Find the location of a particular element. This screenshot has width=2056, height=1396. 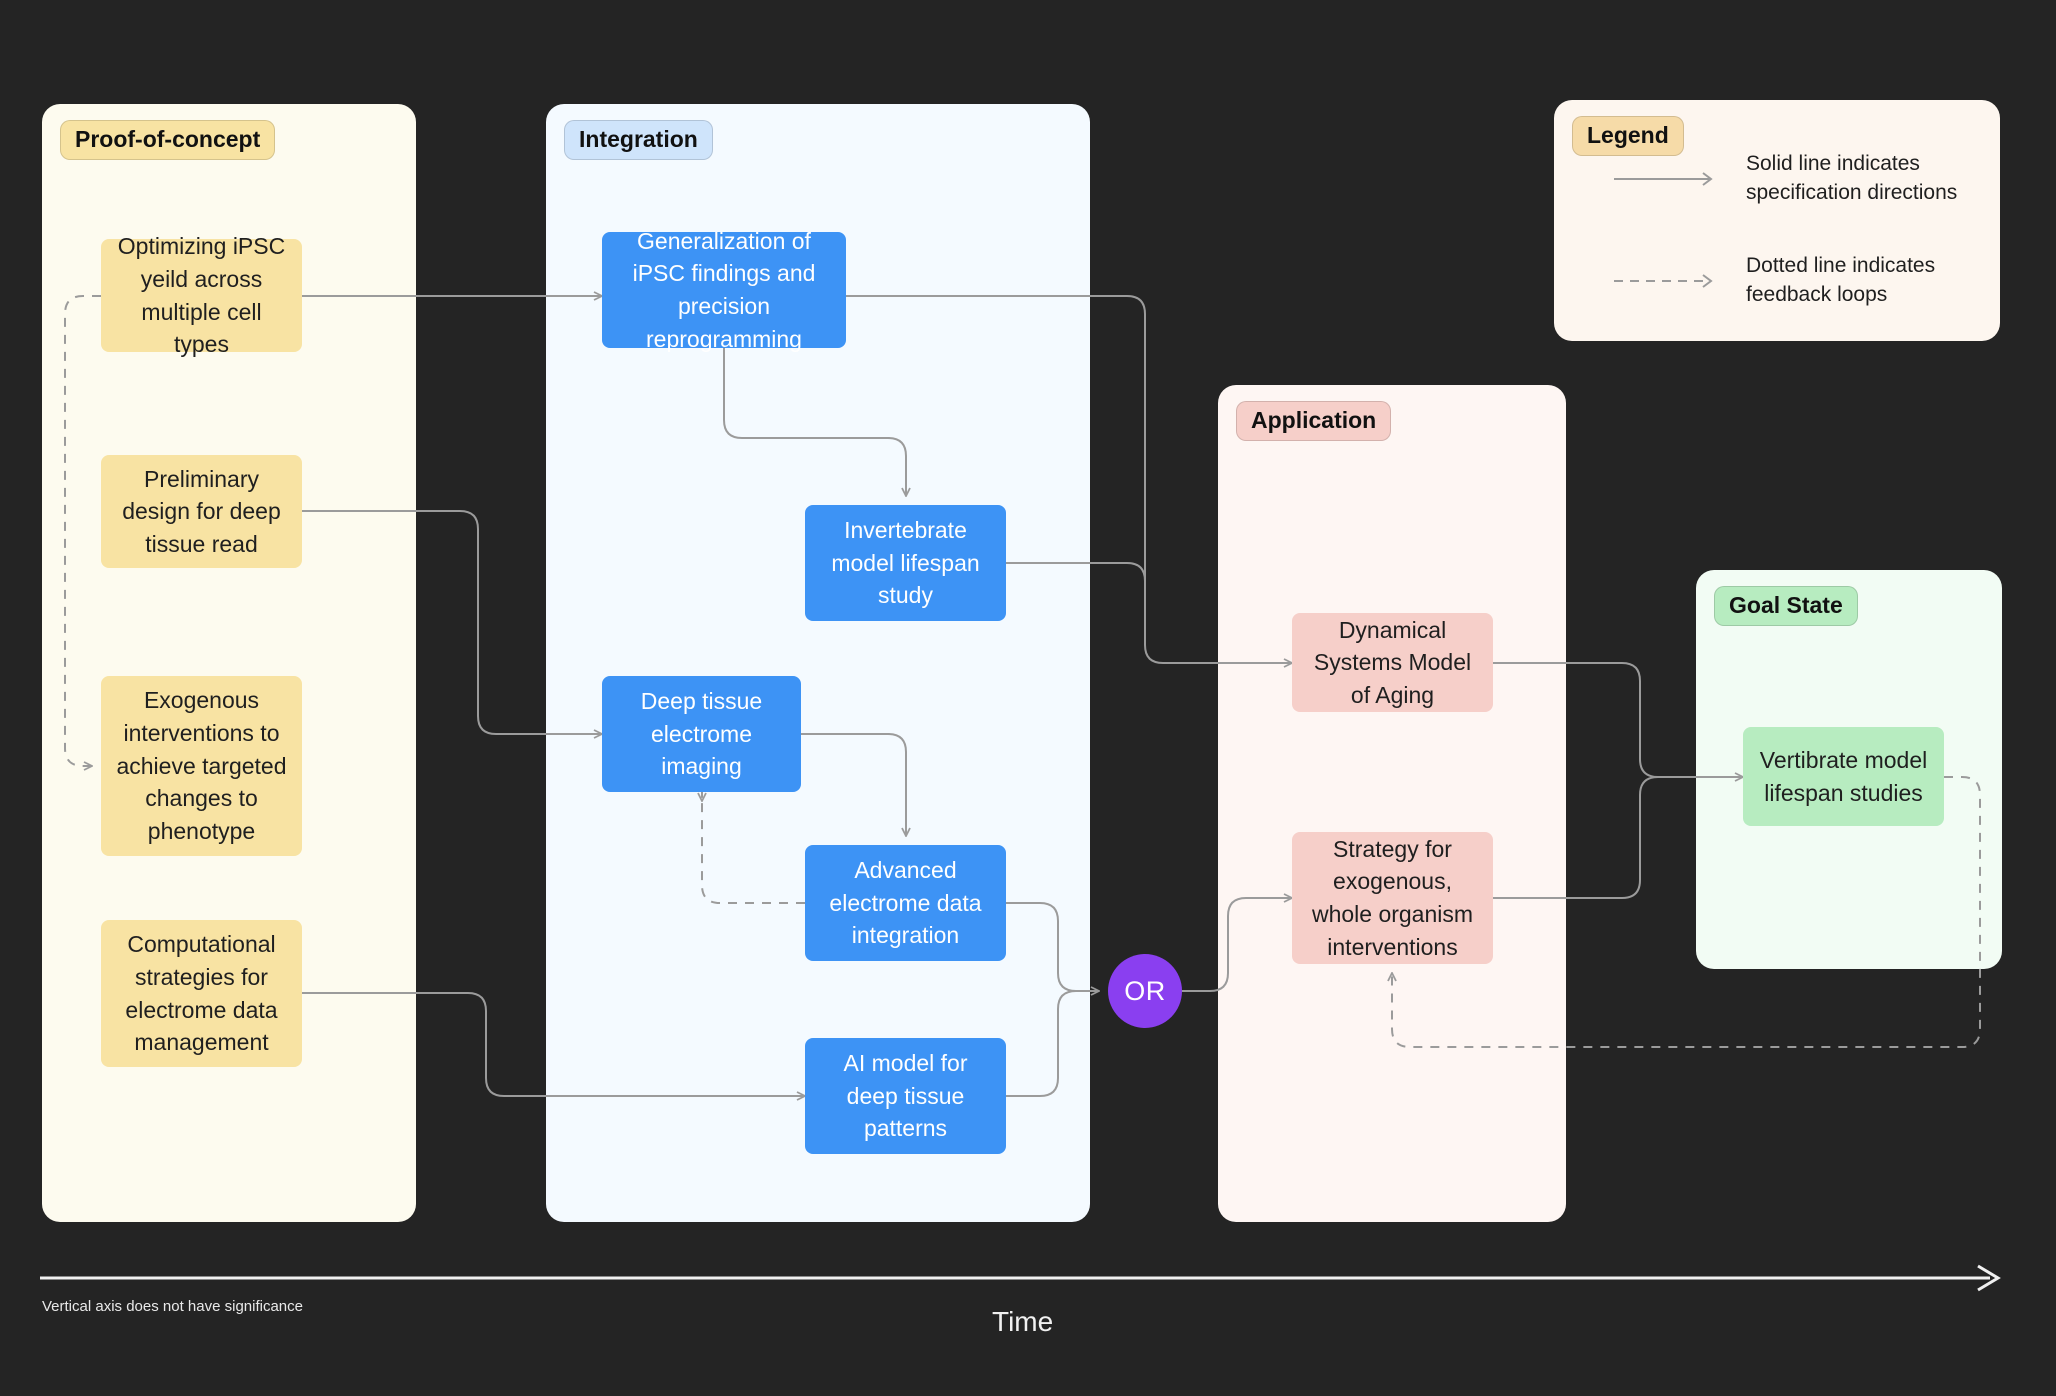

node-dynamical-systems: Dynamical Systems Model of Aging is located at coordinates (1392, 662).